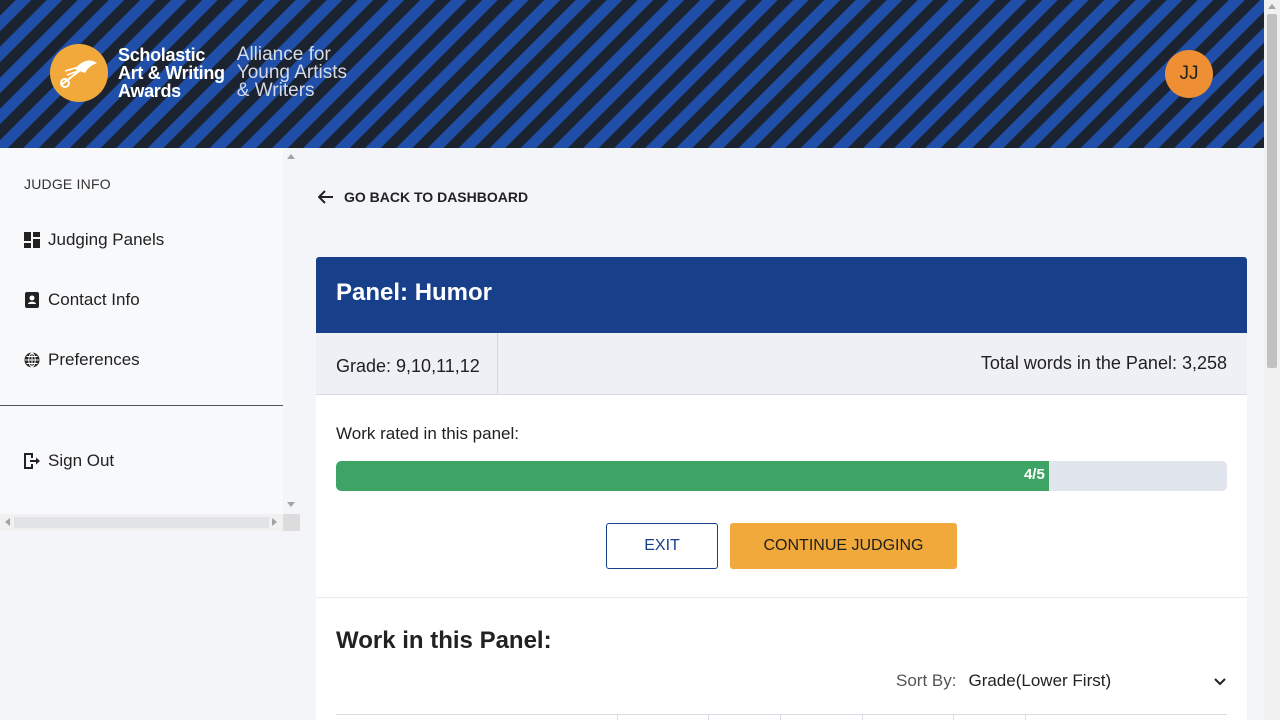  Describe the element at coordinates (407, 363) in the screenshot. I see `panel-grade: Grade: 9,10,11,12` at that location.